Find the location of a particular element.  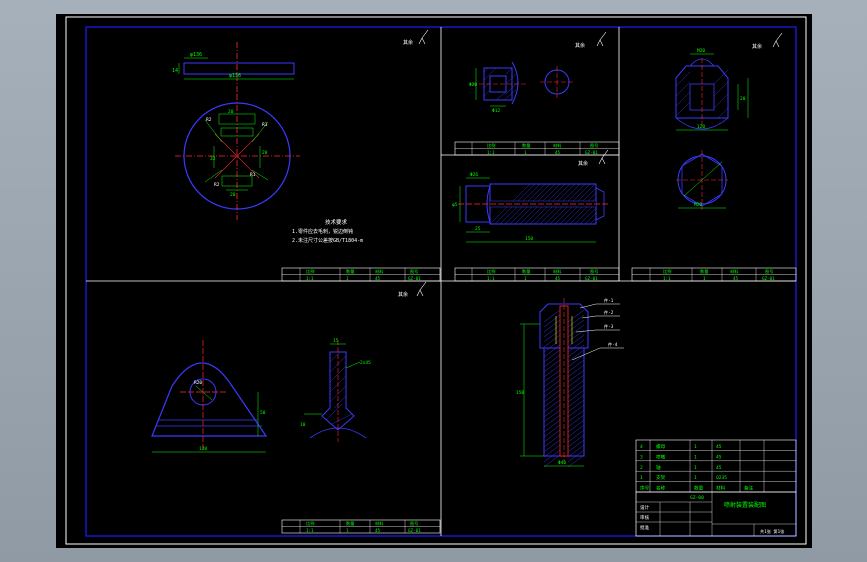

dim-text: Φ20 is located at coordinates (473, 85).